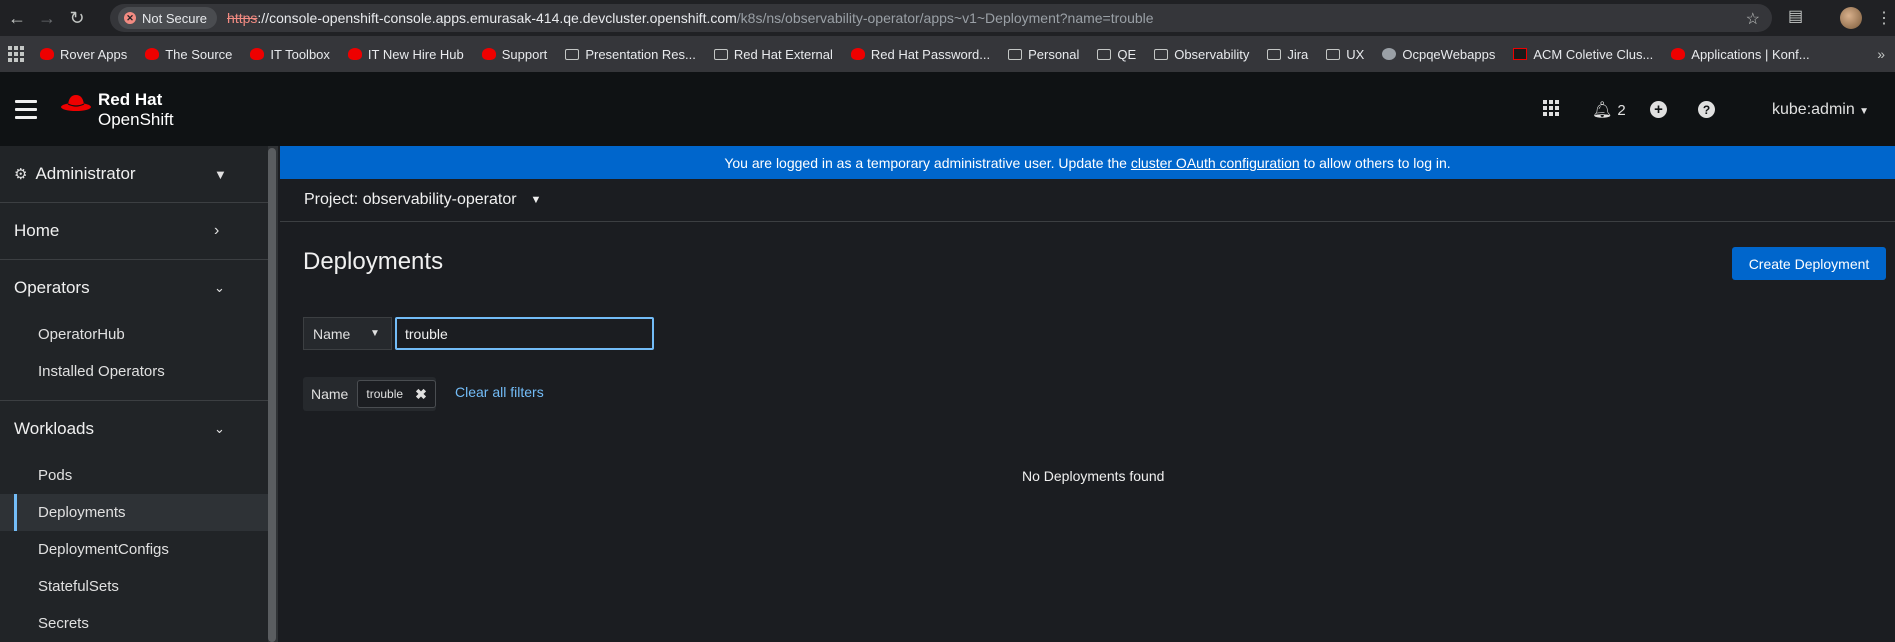 This screenshot has height=642, width=1895. I want to click on url-scheme: https, so click(242, 18).